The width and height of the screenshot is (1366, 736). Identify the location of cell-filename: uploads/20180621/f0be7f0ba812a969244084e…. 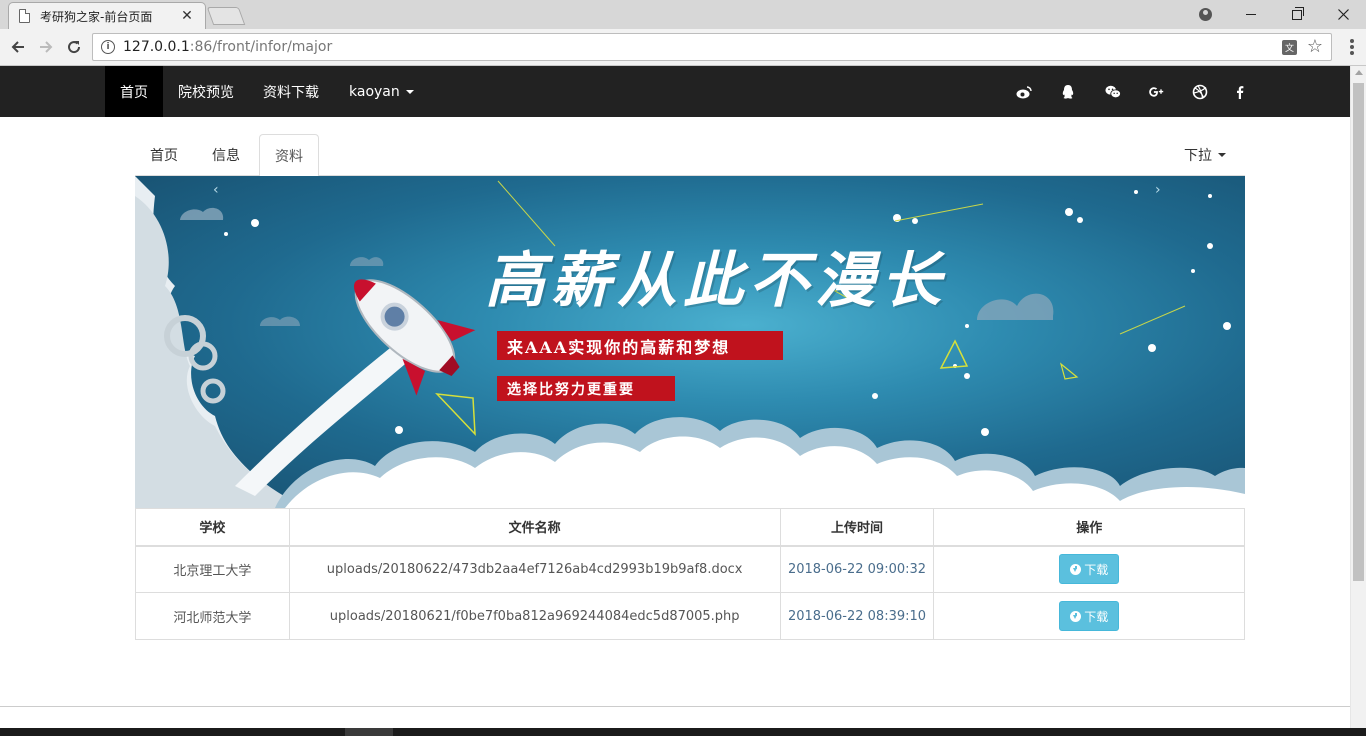
(534, 616).